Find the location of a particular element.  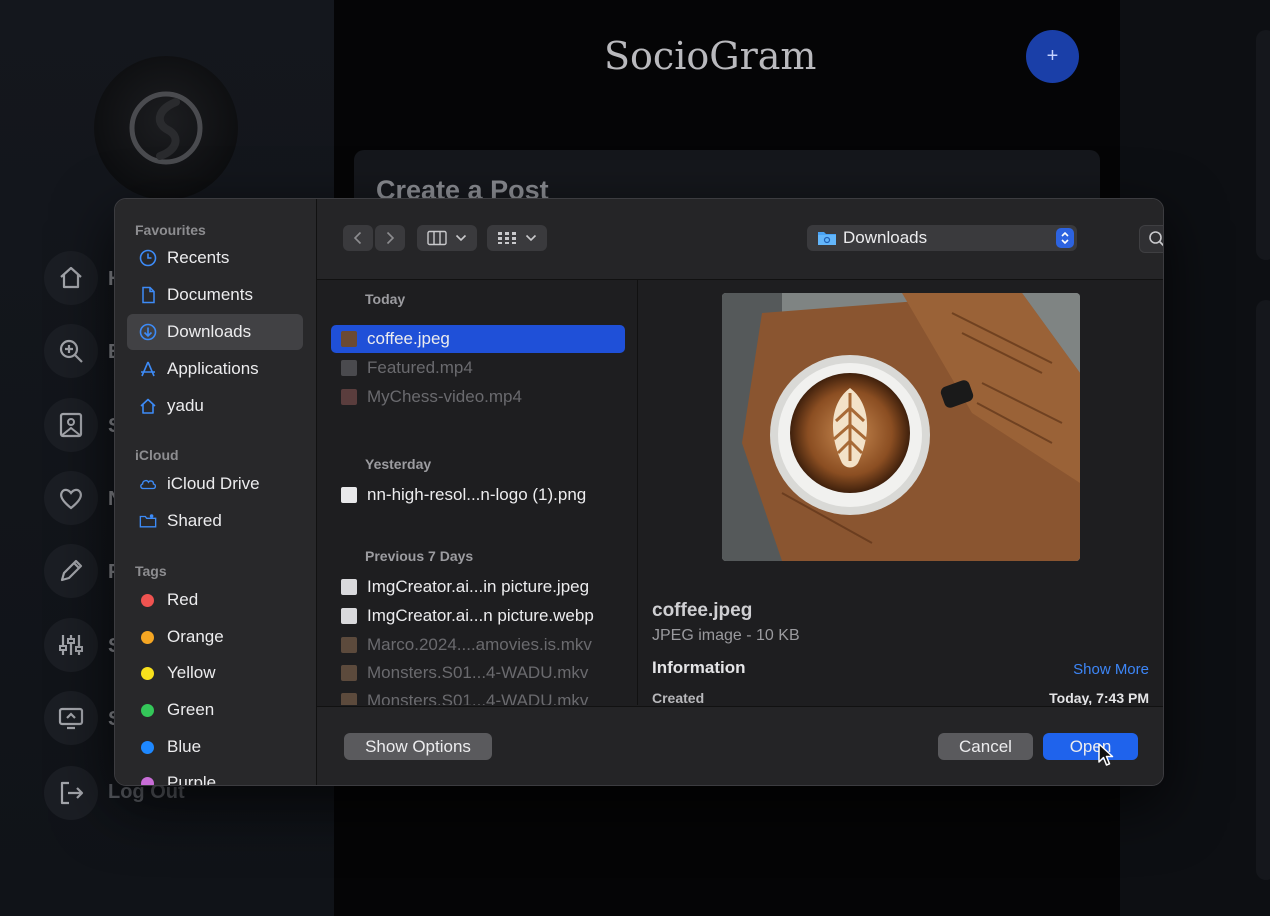

group-view-button is located at coordinates (517, 238).